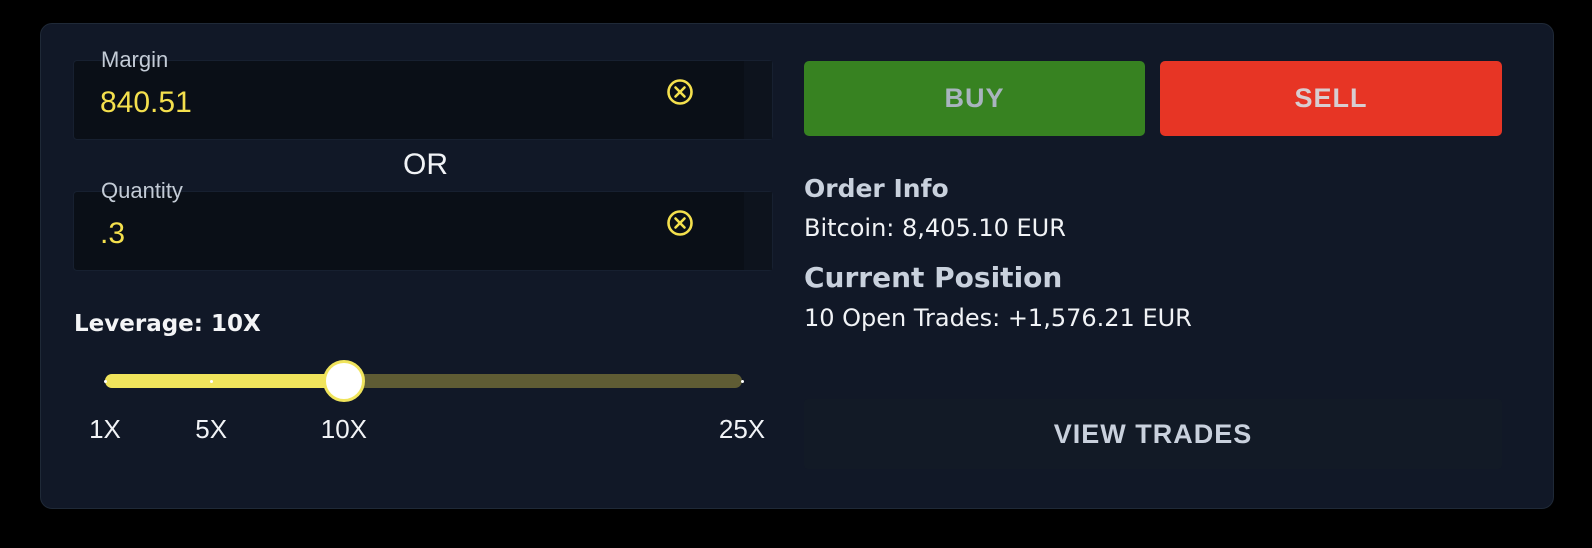 This screenshot has width=1592, height=548. Describe the element at coordinates (933, 277) in the screenshot. I see `current-position-heading: Current Position` at that location.